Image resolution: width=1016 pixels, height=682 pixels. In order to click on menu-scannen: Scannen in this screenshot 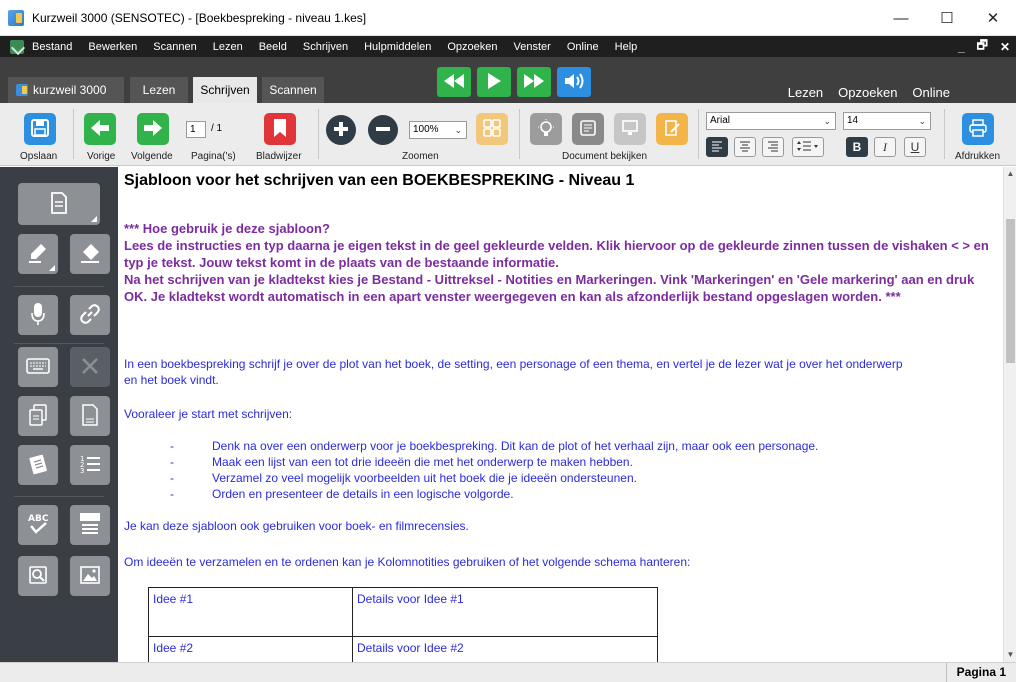, I will do `click(174, 47)`.